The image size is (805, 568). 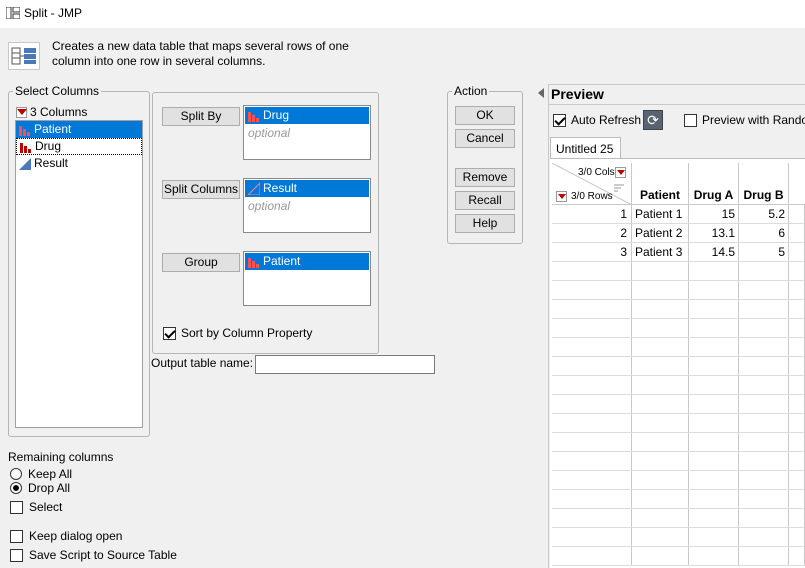 What do you see at coordinates (16, 488) in the screenshot?
I see `drop-all-radio` at bounding box center [16, 488].